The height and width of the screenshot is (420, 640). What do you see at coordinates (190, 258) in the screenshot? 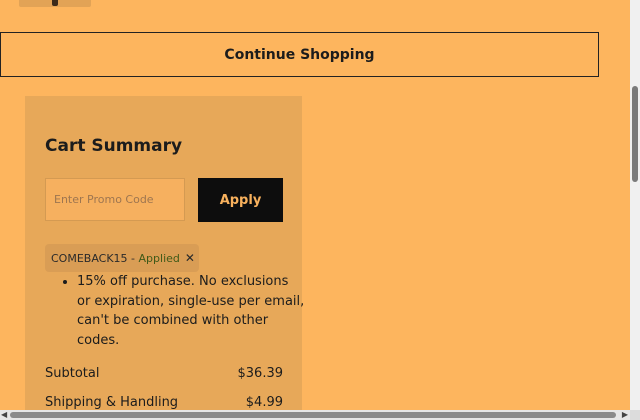
I see `remove-coupon-icon: ✕` at bounding box center [190, 258].